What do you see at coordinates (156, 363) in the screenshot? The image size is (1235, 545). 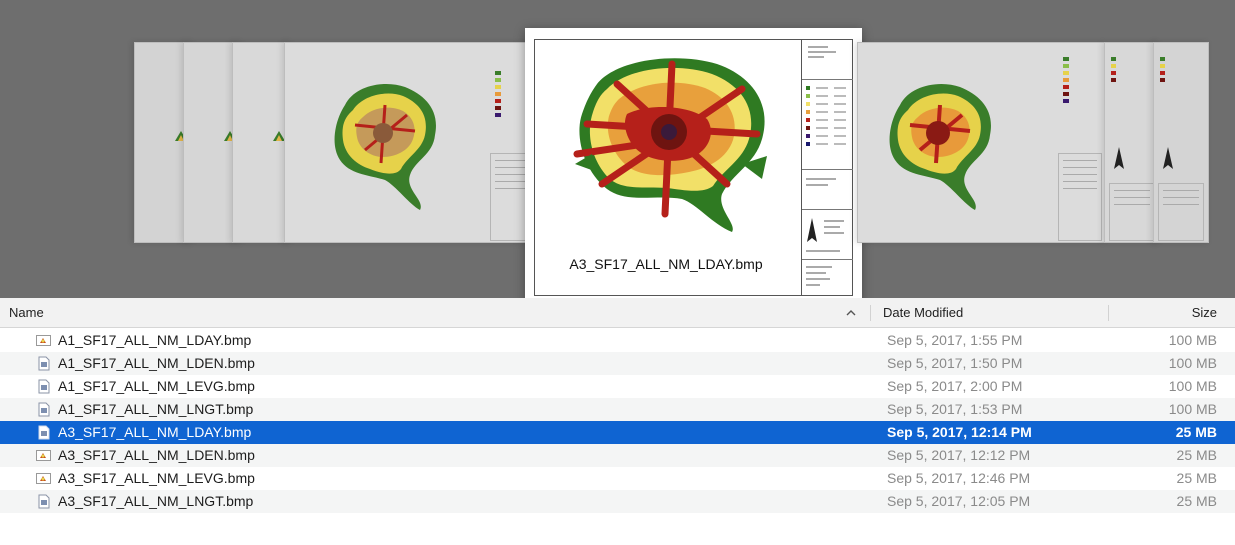 I see `file-name: A1_SF17_ALL_NM_LDEN.bmp` at bounding box center [156, 363].